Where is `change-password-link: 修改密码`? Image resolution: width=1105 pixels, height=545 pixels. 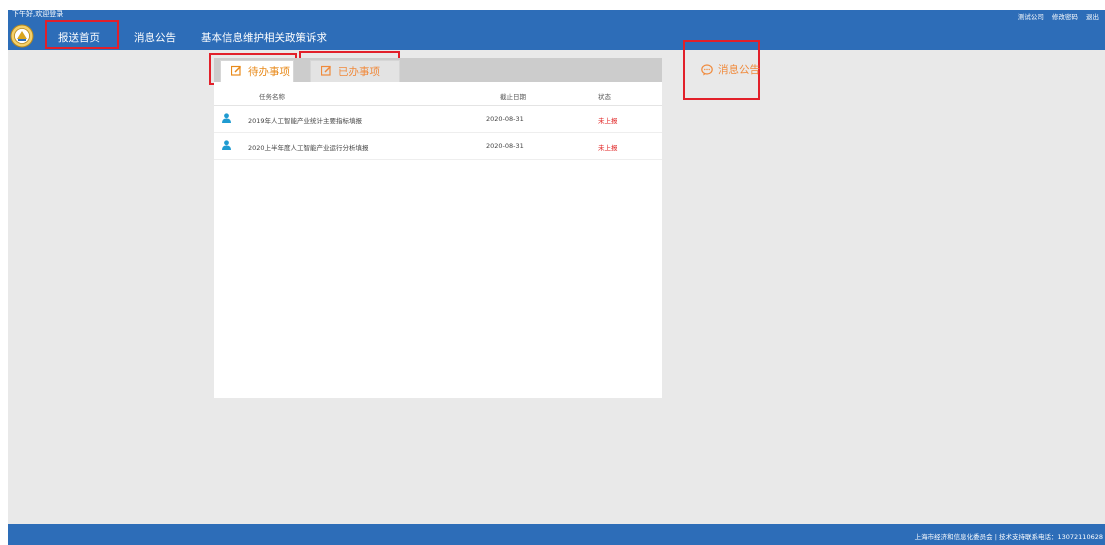 change-password-link: 修改密码 is located at coordinates (1065, 17).